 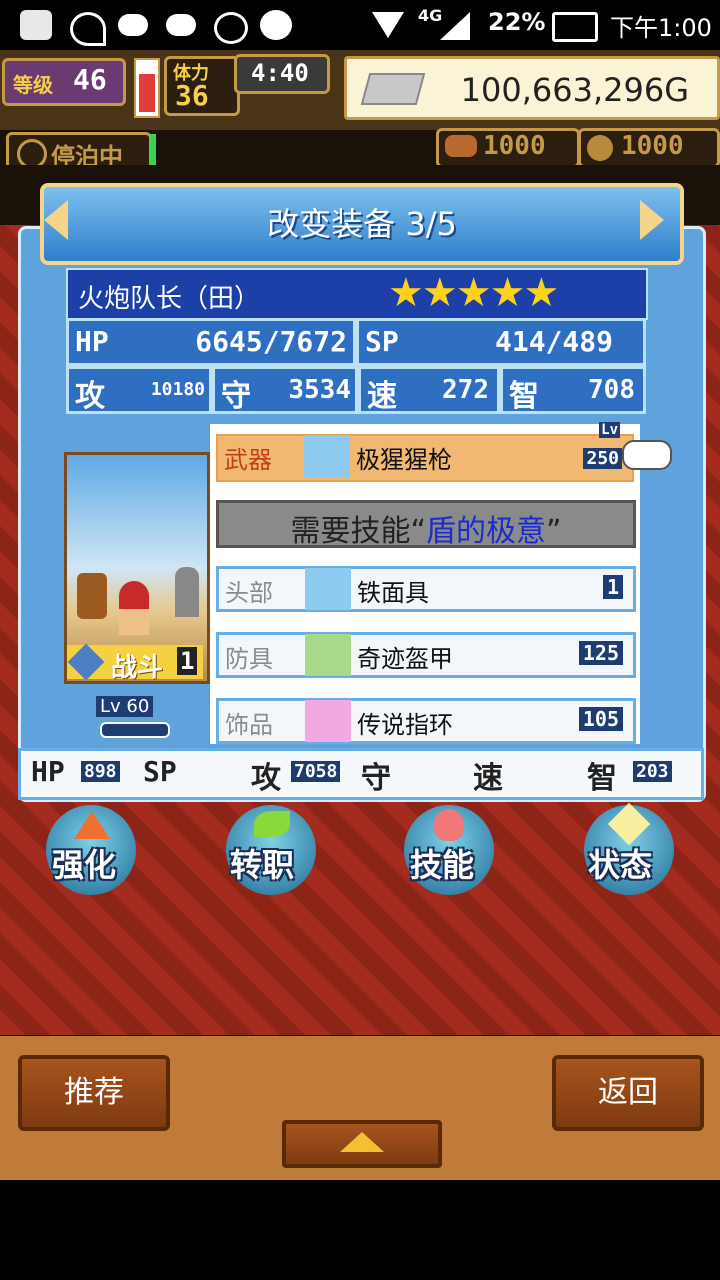 I want to click on accessory-item-value: 105, so click(x=600, y=719).